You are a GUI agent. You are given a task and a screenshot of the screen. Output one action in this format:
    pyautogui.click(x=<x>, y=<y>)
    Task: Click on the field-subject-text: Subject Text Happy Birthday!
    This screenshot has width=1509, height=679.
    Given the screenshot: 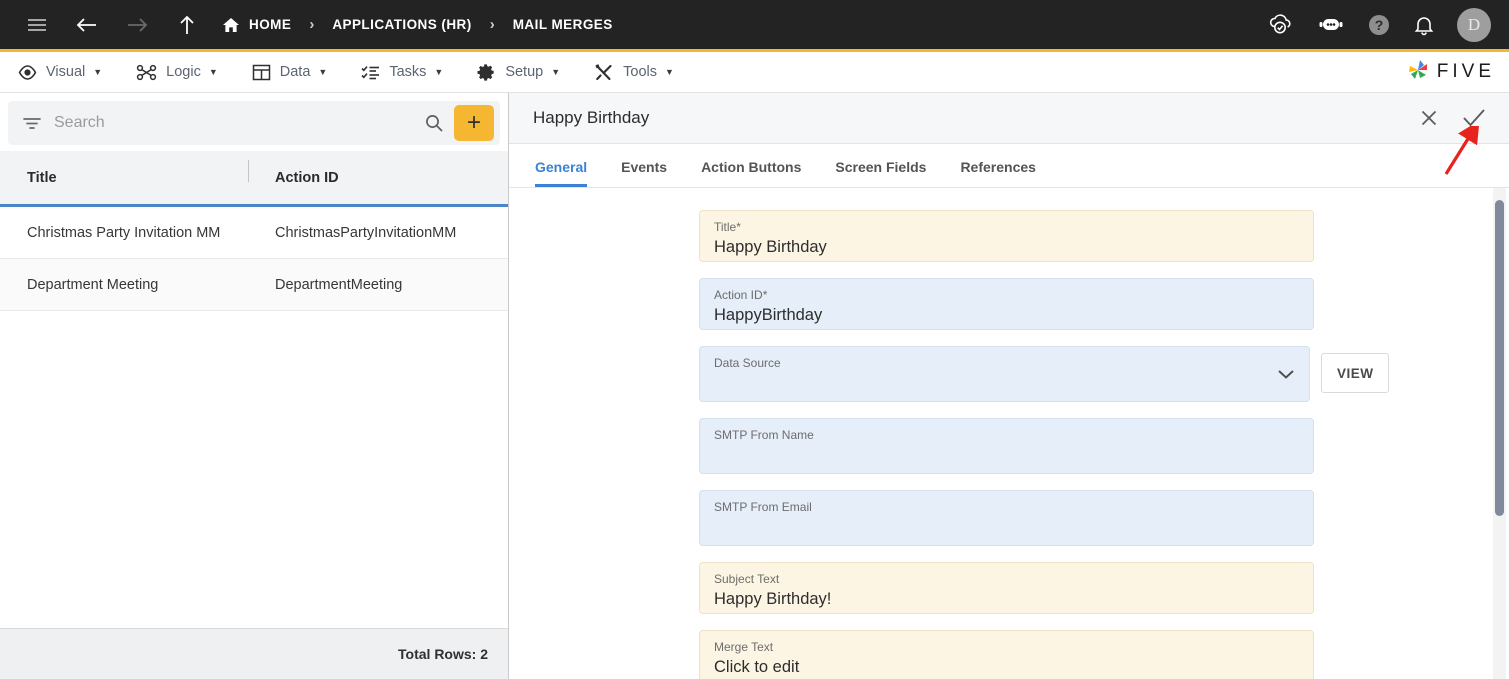 What is the action you would take?
    pyautogui.click(x=1006, y=588)
    